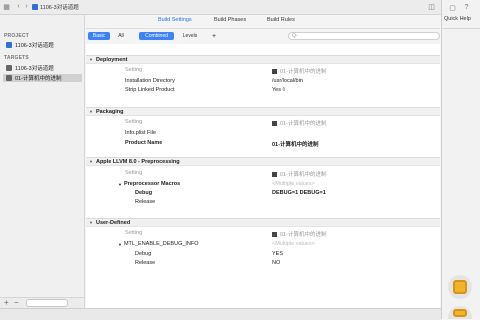  Describe the element at coordinates (121, 36) in the screenshot. I see `all-filter-button: All` at that location.